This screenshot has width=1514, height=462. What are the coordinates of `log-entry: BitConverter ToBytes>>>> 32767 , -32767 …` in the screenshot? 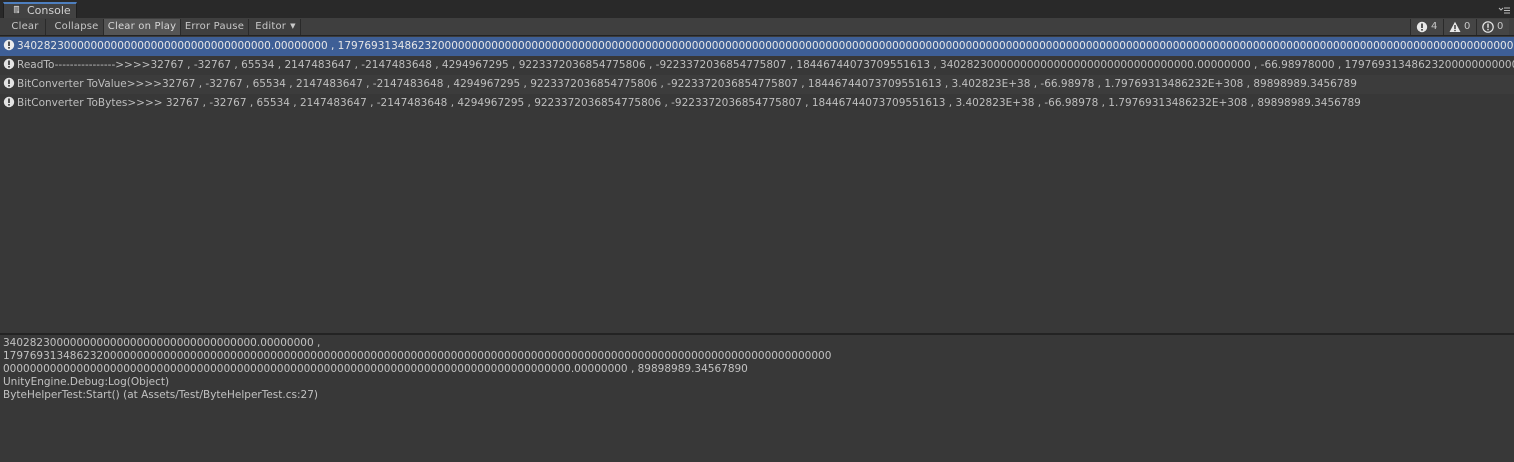 It's located at (757, 103).